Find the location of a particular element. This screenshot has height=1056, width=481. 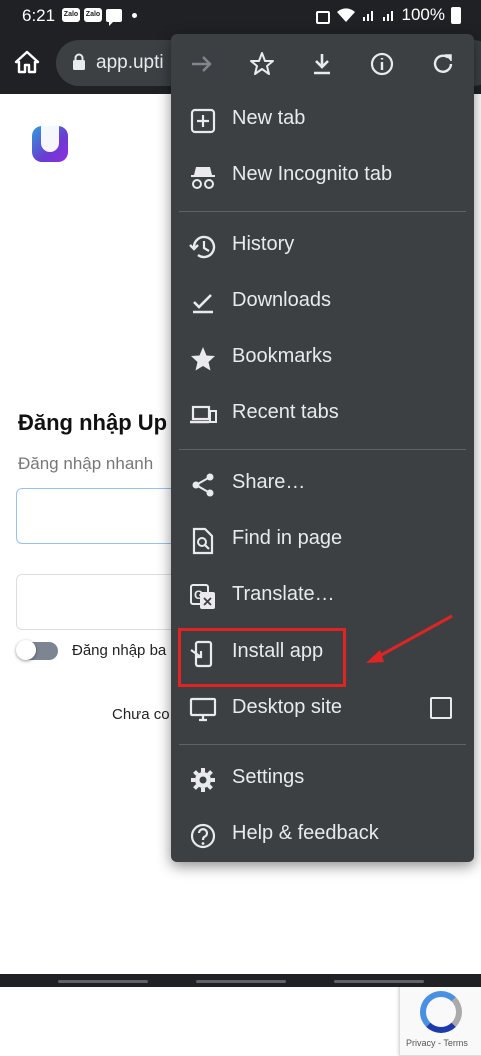

menu-item-new-tab: New tab is located at coordinates (322, 120).